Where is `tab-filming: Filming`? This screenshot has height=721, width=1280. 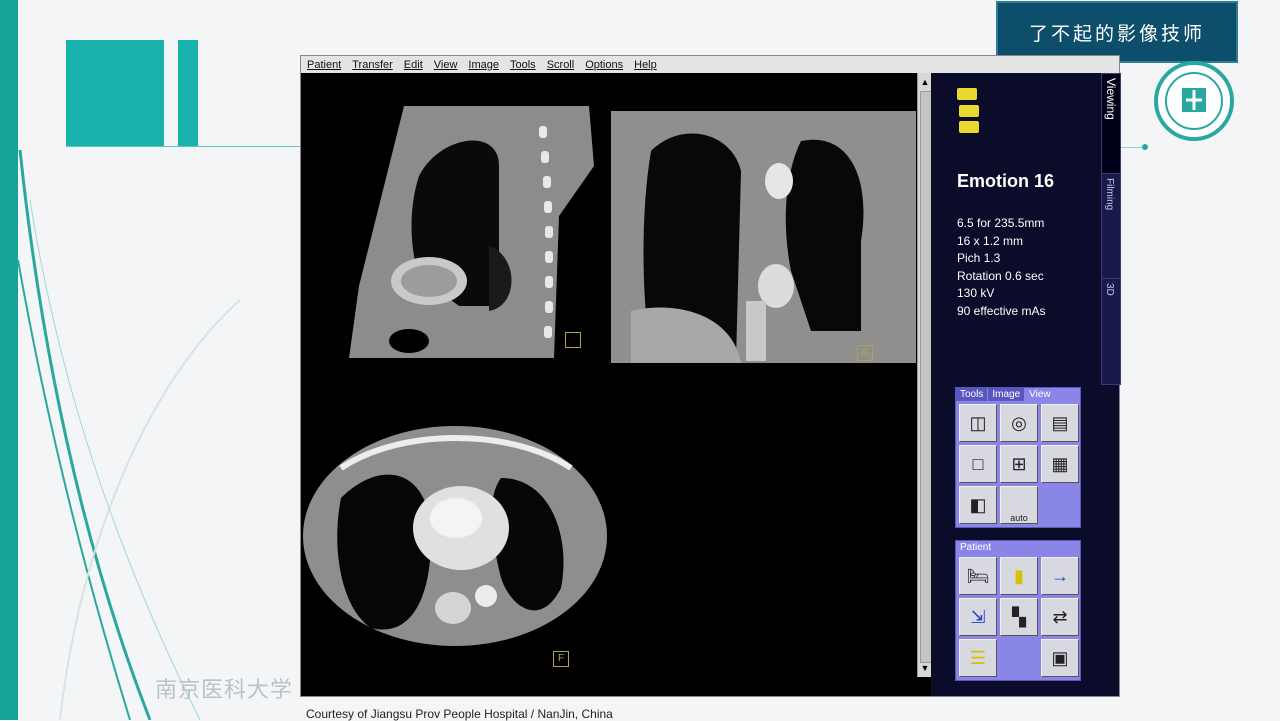
tab-filming: Filming is located at coordinates (1111, 226).